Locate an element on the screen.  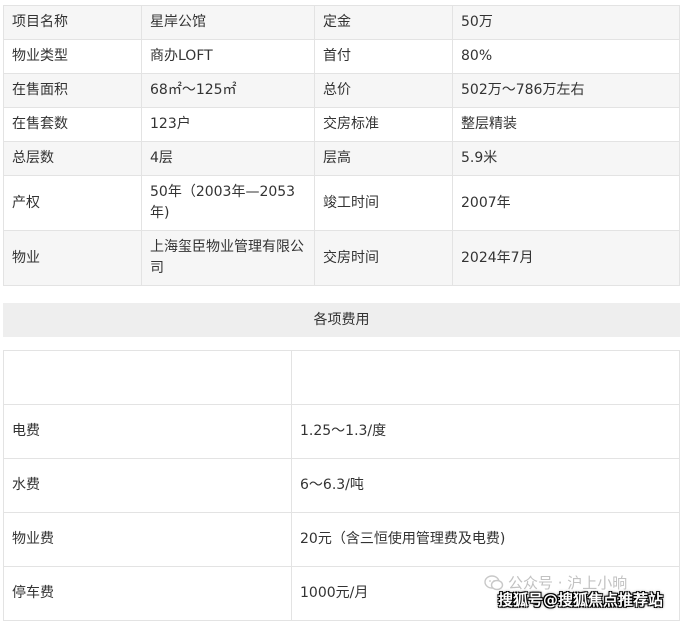
table-row is located at coordinates (341, 377).